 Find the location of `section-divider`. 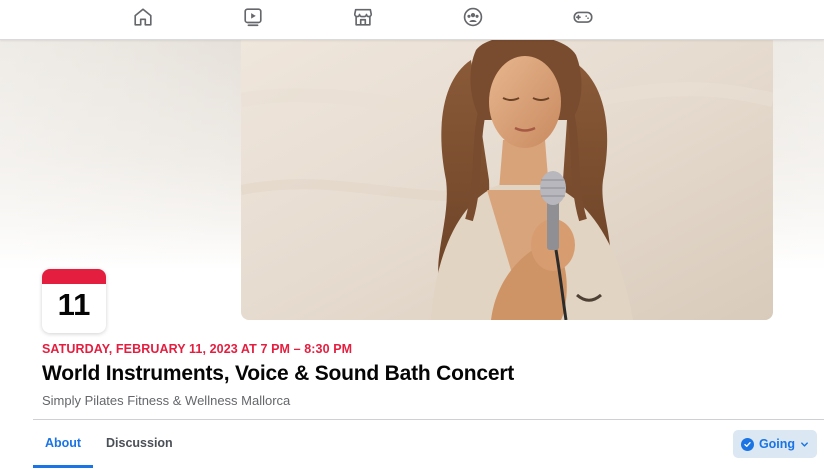

section-divider is located at coordinates (428, 419).